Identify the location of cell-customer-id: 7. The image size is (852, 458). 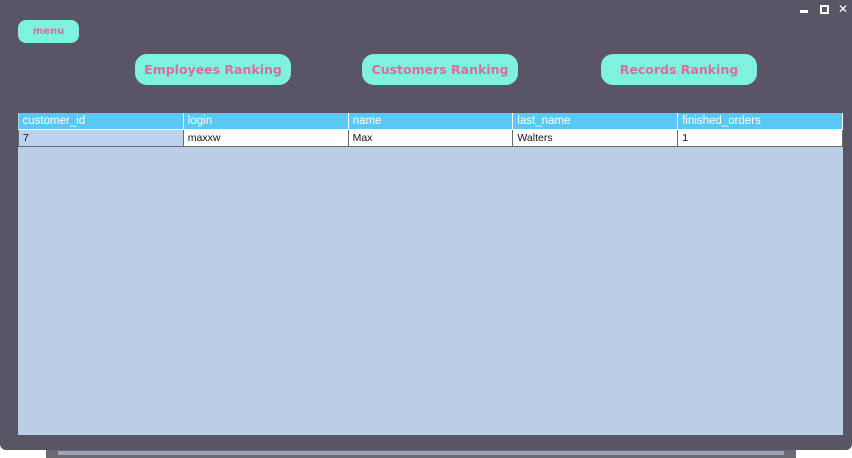
(101, 138).